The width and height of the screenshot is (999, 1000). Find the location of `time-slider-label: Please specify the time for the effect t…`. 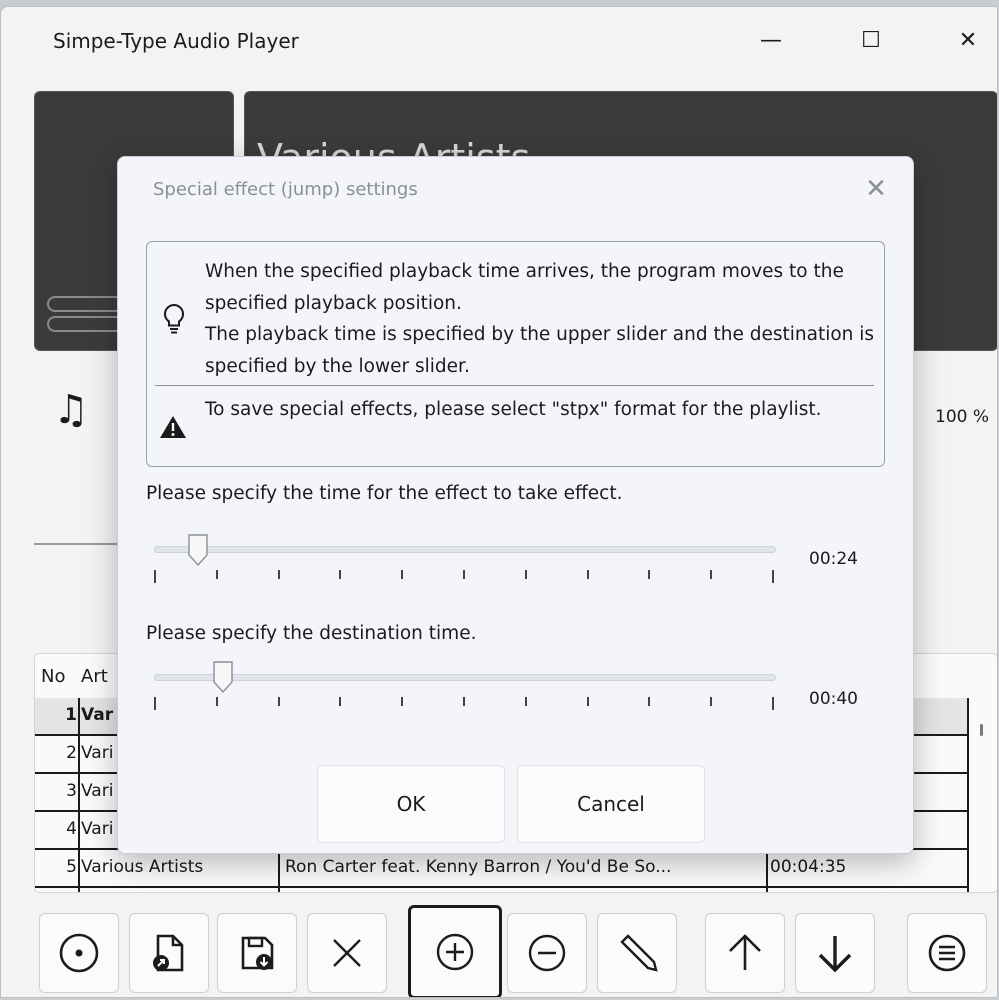

time-slider-label: Please specify the time for the effect t… is located at coordinates (384, 493).